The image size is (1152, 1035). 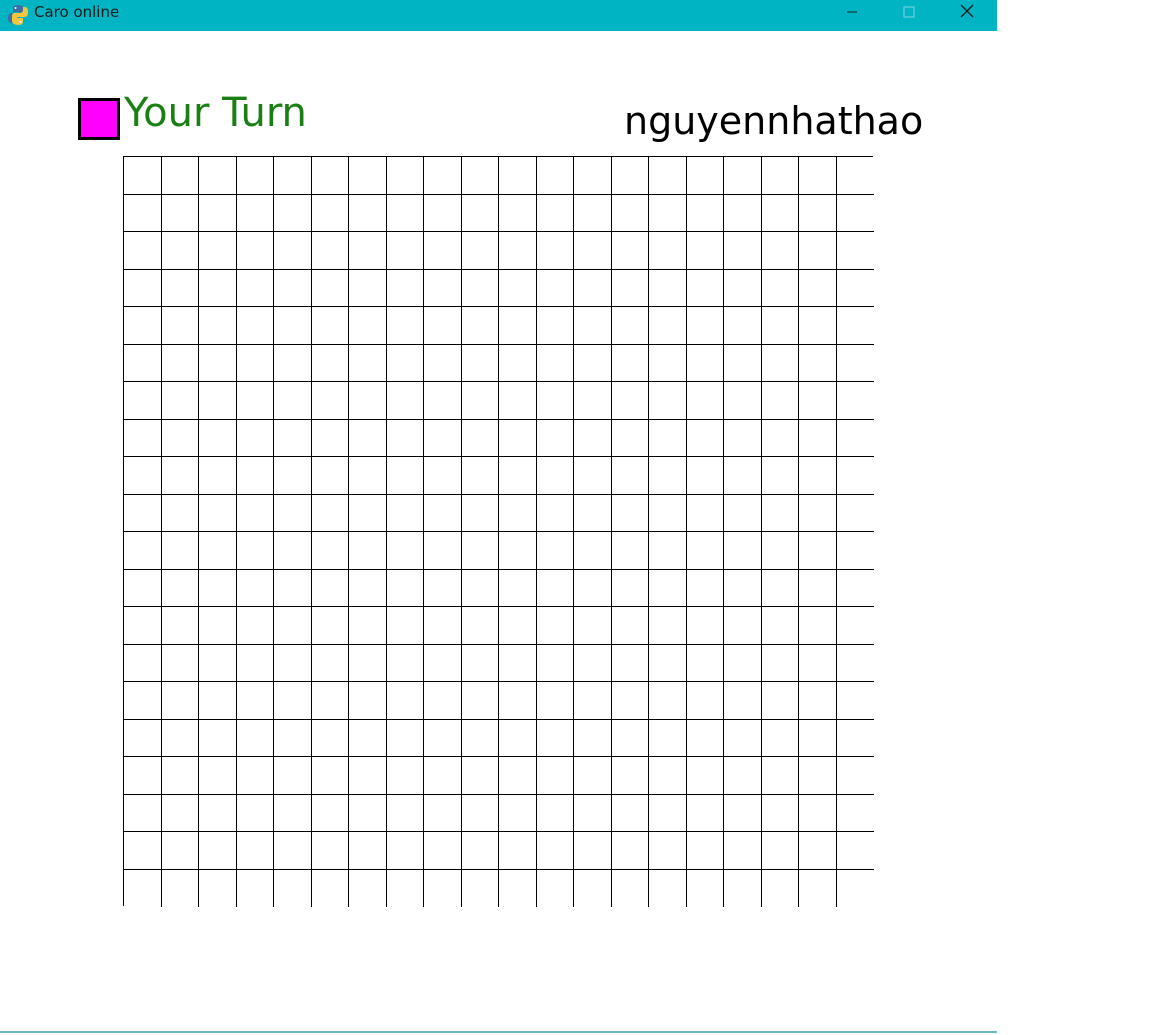 I want to click on minimize-button, so click(x=852, y=12).